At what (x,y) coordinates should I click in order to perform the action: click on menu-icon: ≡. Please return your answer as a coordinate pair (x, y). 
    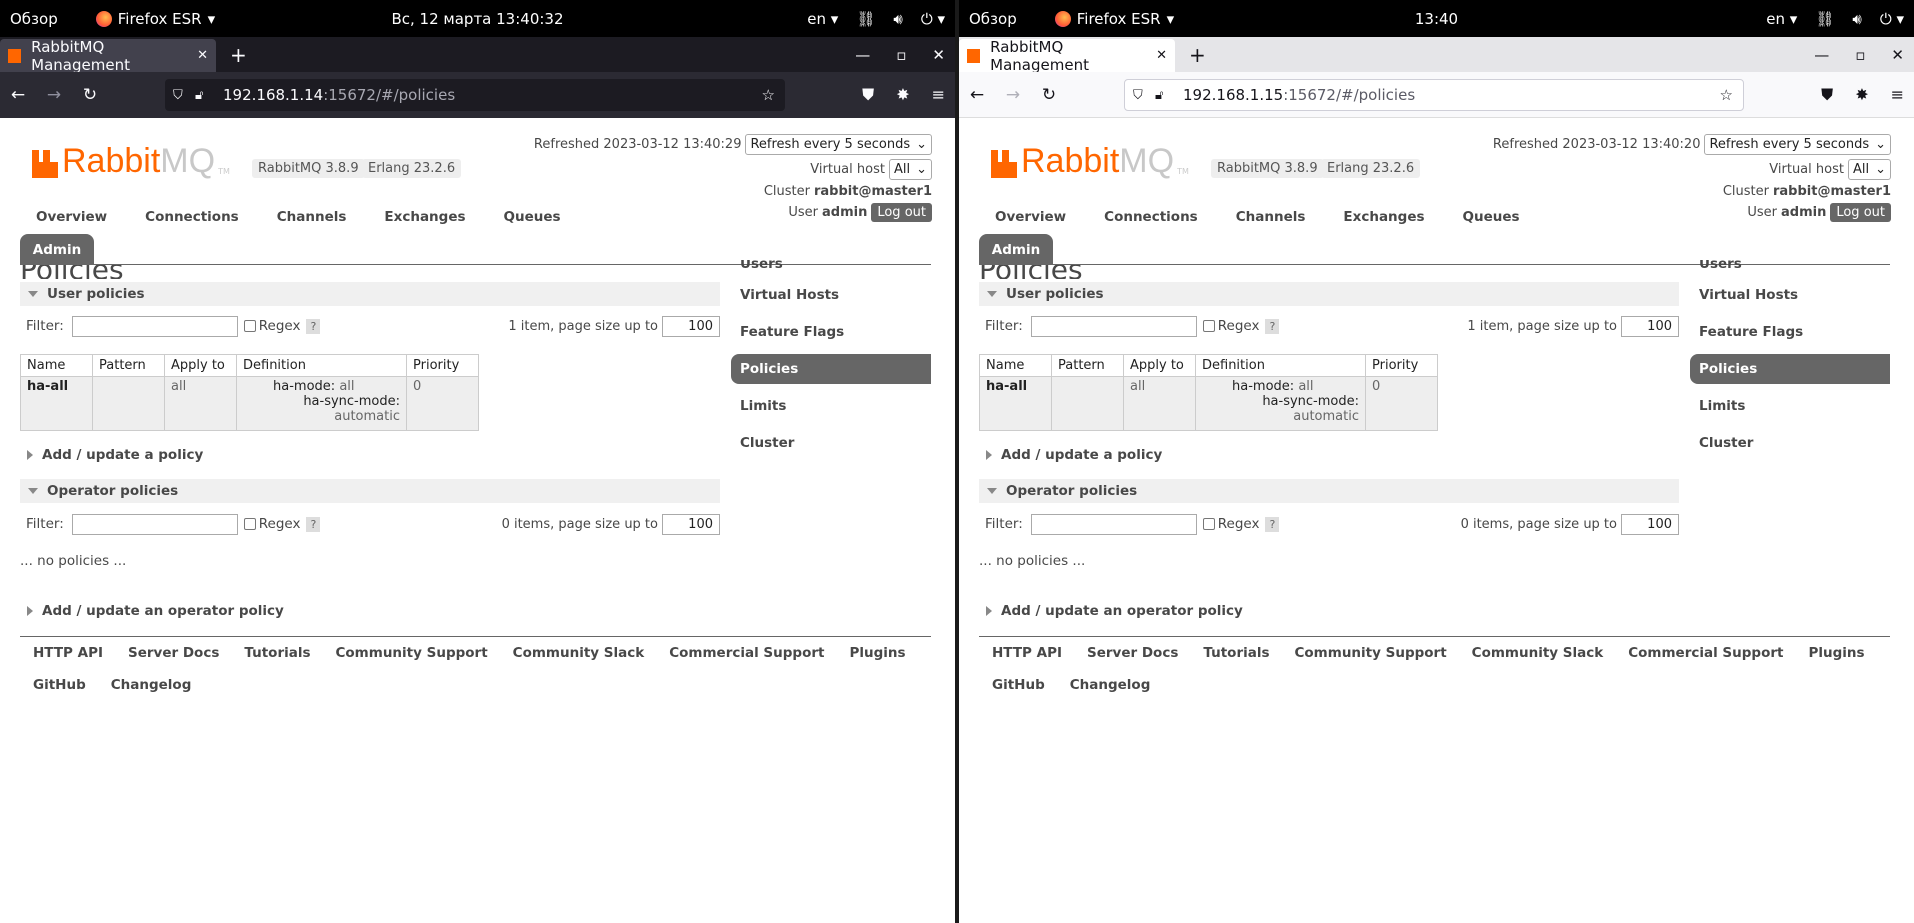
    Looking at the image, I should click on (1897, 95).